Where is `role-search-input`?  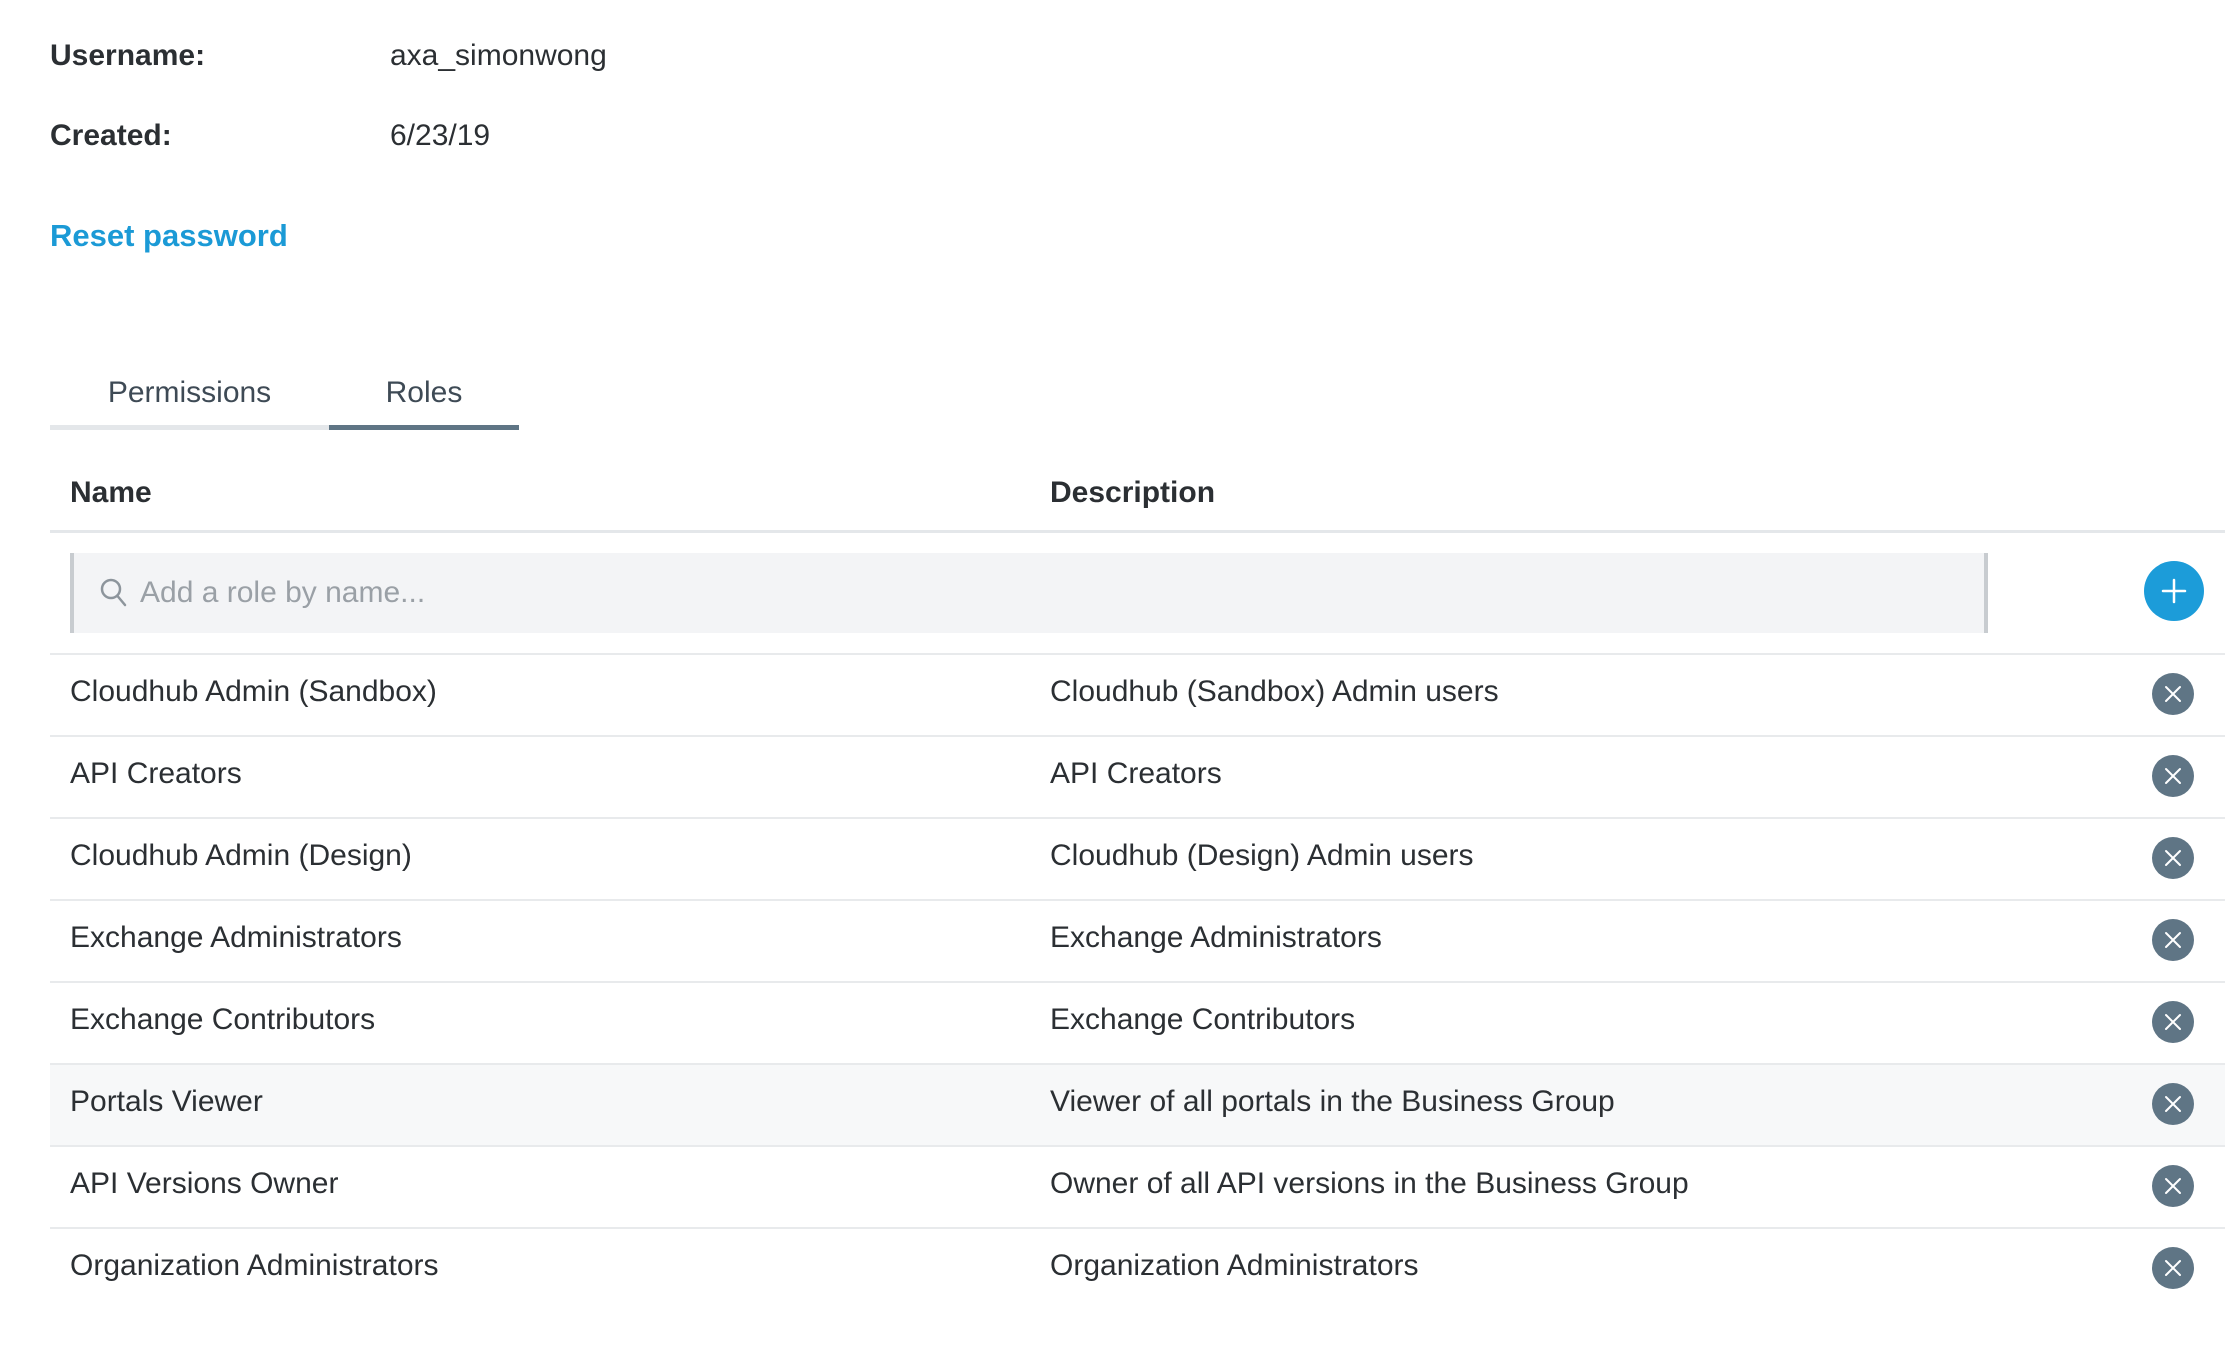 role-search-input is located at coordinates (1040, 593).